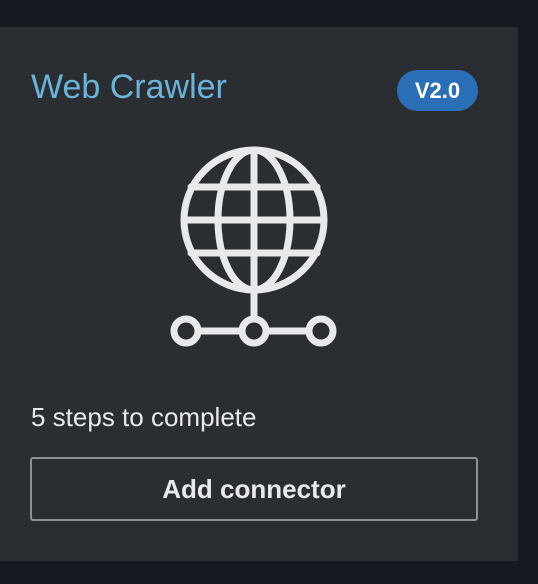 This screenshot has width=538, height=584. I want to click on add-connector-button: Add connector, so click(254, 489).